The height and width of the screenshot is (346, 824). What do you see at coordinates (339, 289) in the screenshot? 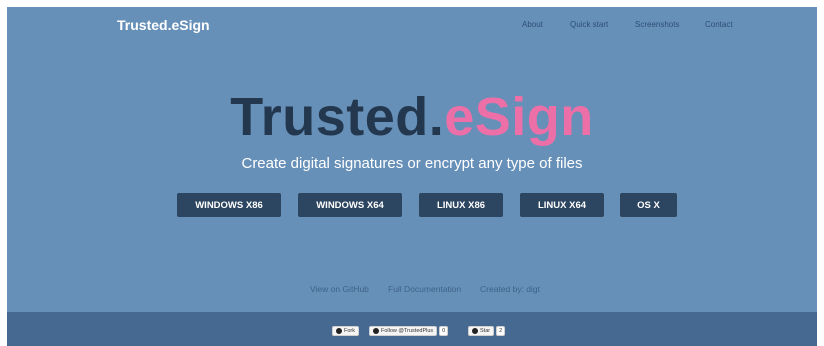
I see `view-on-github-link: View on GitHub` at bounding box center [339, 289].